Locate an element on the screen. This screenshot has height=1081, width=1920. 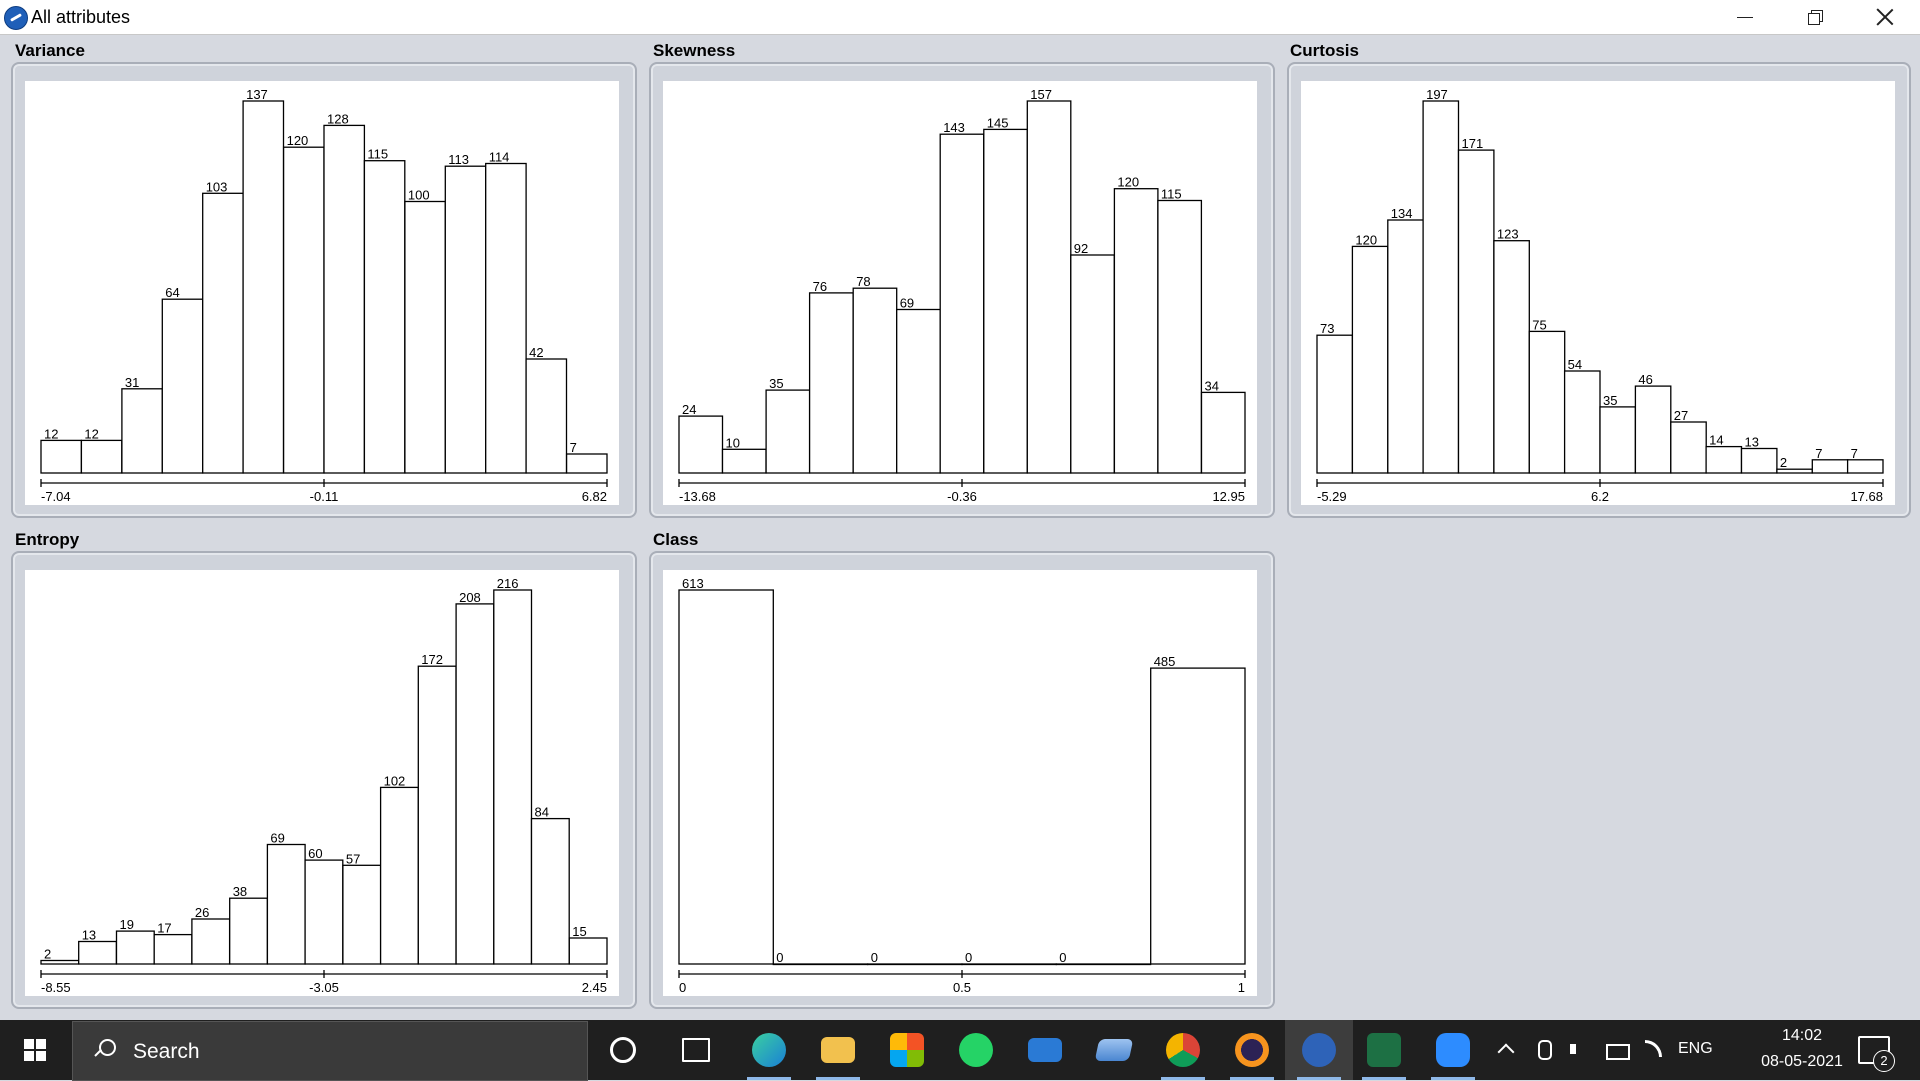
bar-count-label: 197 is located at coordinates (1437, 94).